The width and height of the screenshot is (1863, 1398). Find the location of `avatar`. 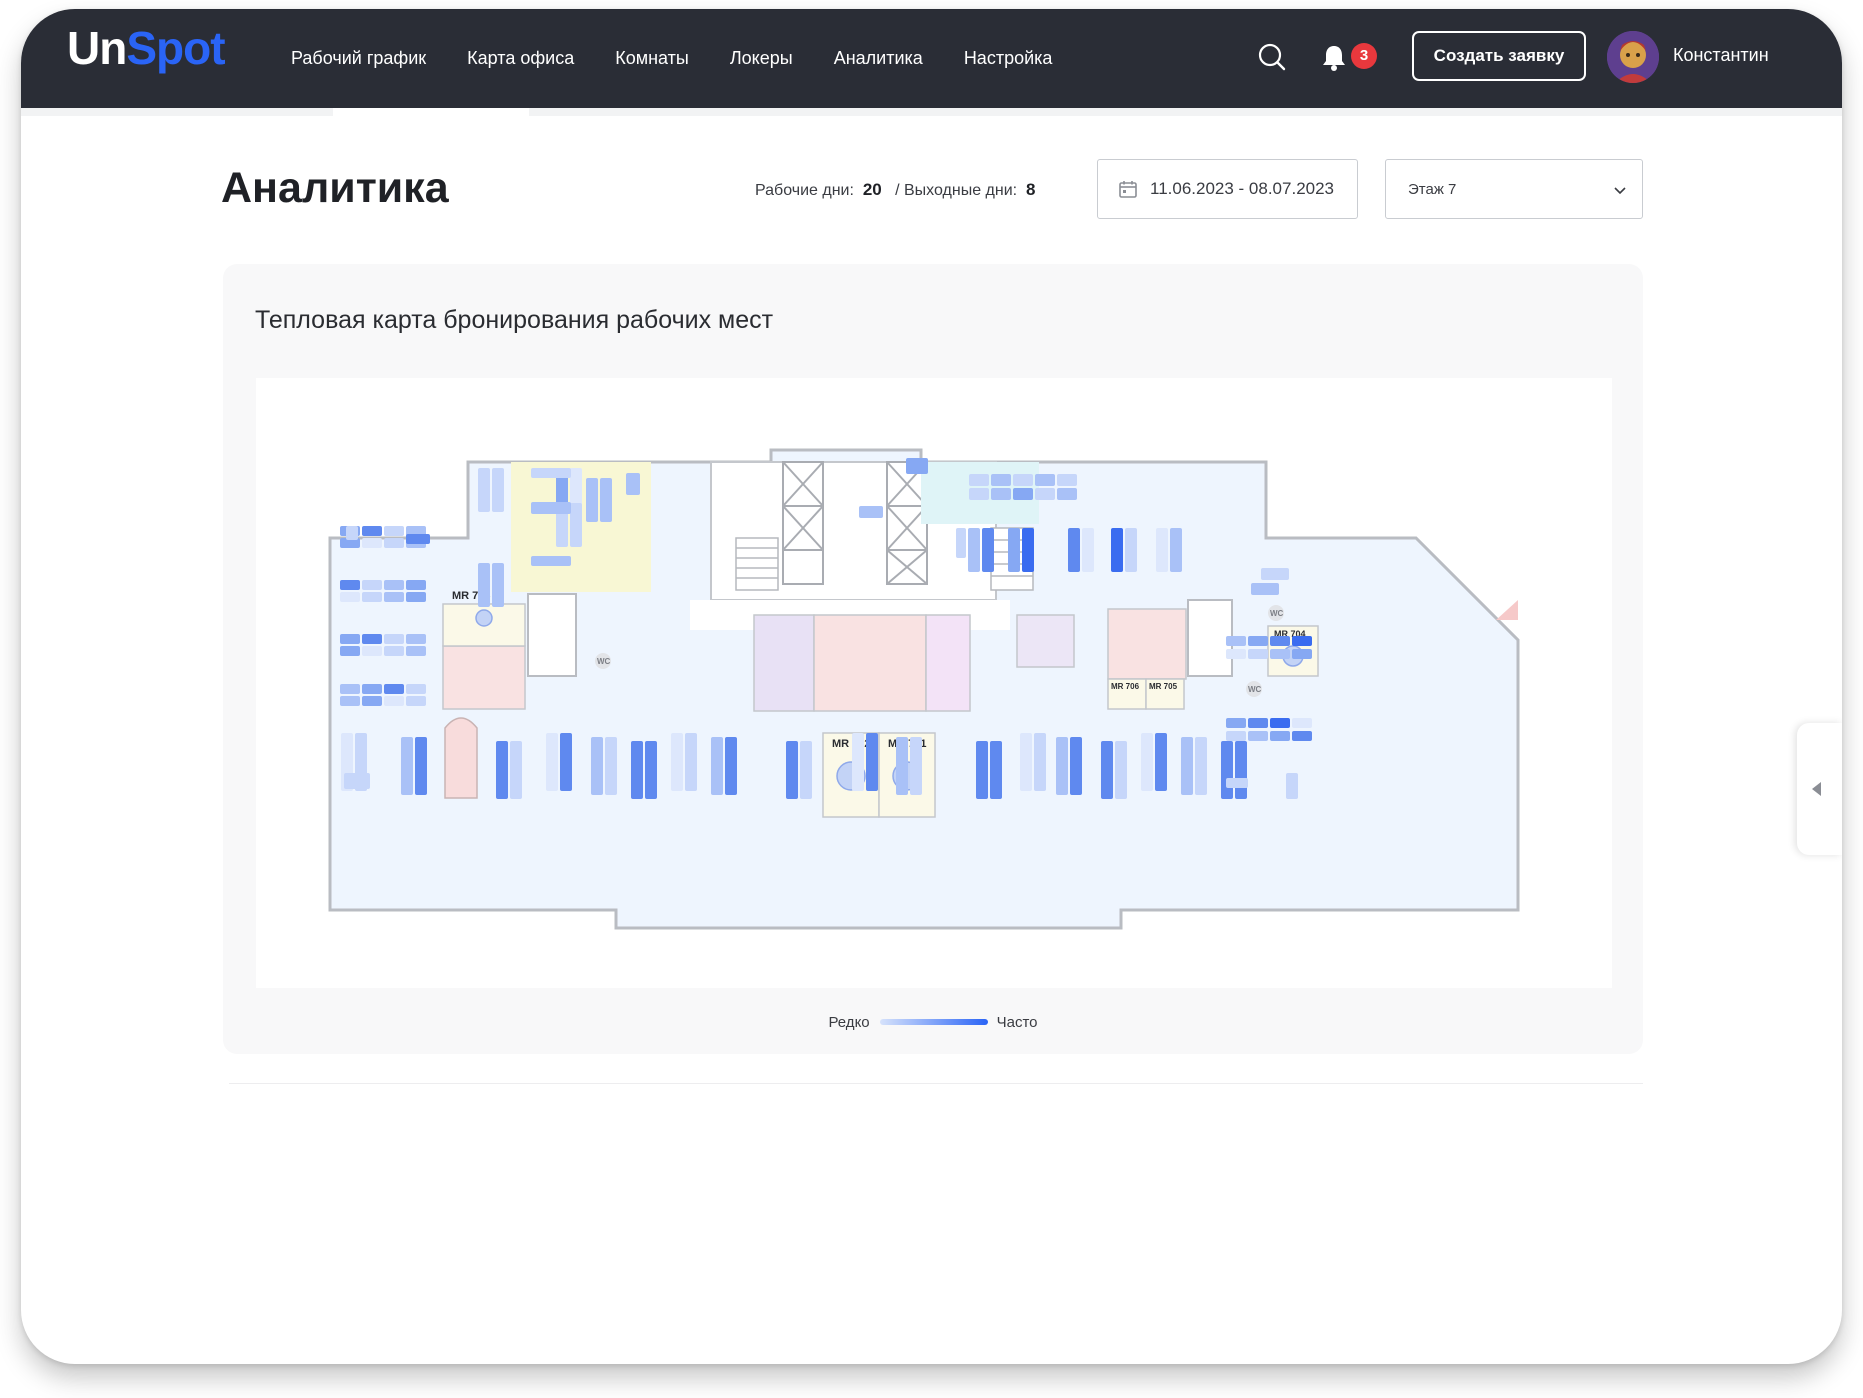

avatar is located at coordinates (1633, 57).